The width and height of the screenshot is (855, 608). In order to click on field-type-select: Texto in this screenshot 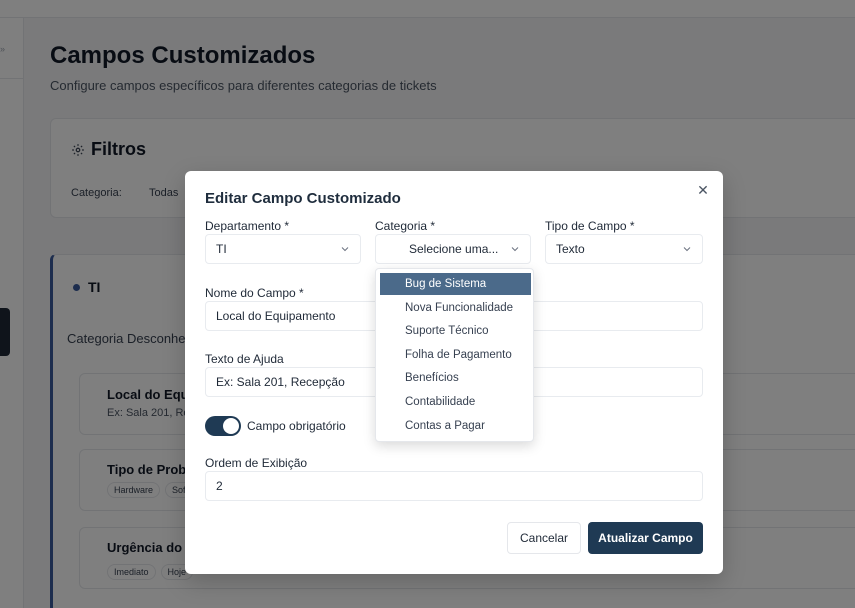, I will do `click(624, 249)`.